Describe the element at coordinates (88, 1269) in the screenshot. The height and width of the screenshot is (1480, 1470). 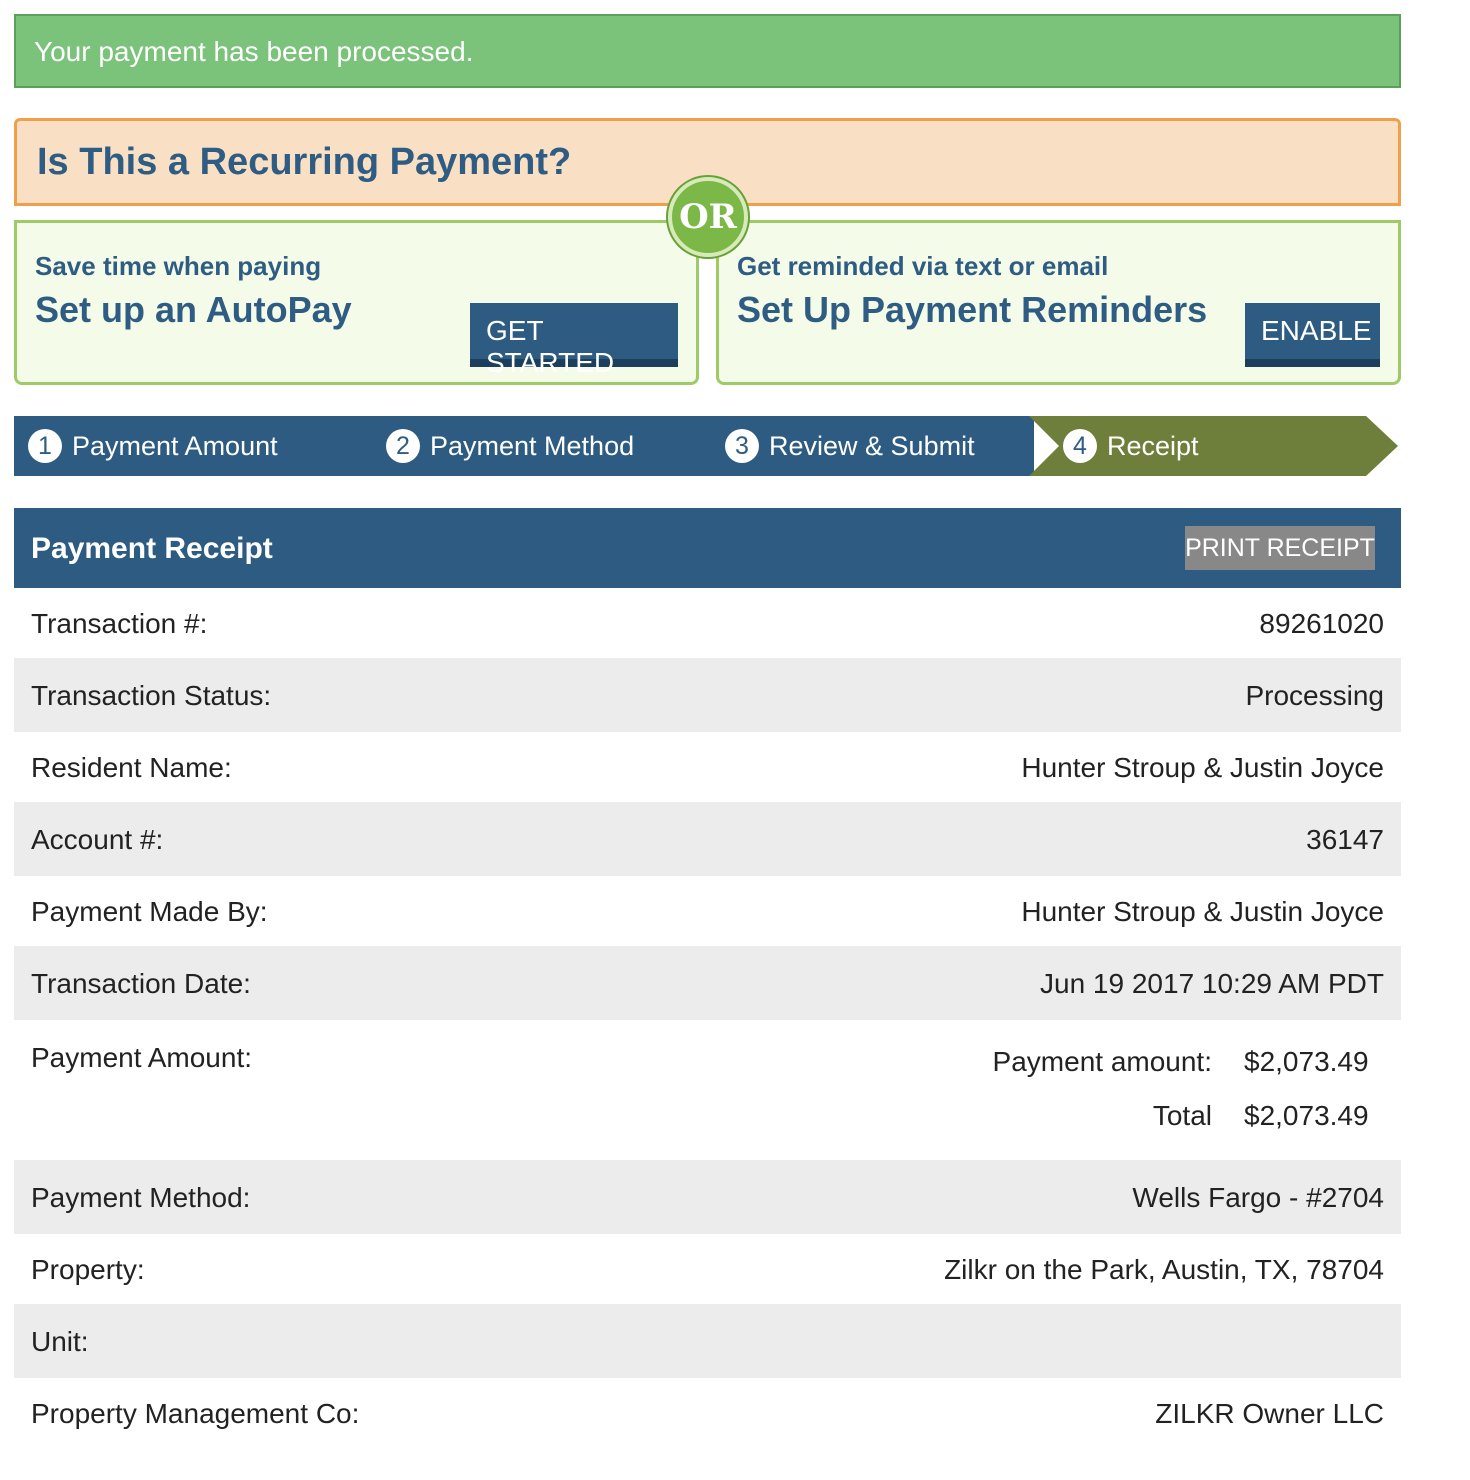
I see `row-label: Property:` at that location.